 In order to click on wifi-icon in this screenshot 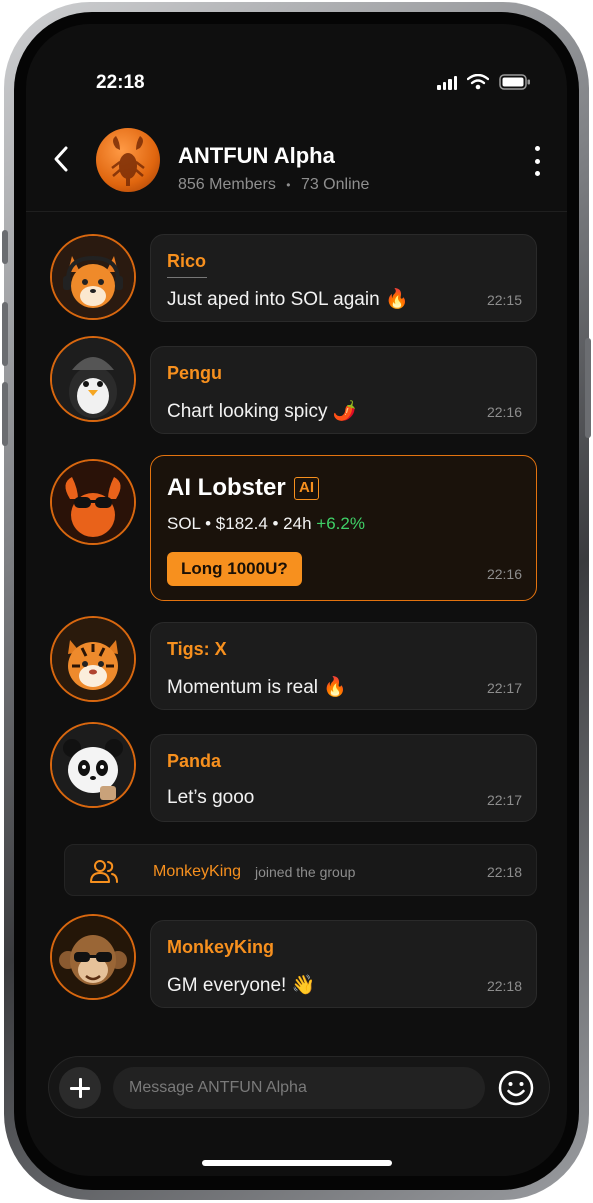, I will do `click(478, 82)`.